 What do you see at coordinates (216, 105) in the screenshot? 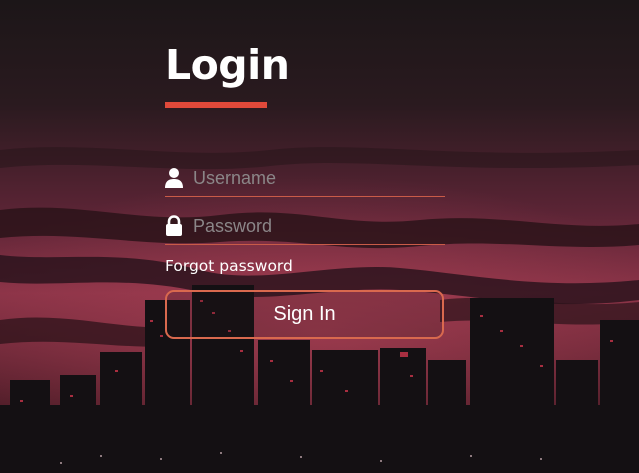
I see `title-underline` at bounding box center [216, 105].